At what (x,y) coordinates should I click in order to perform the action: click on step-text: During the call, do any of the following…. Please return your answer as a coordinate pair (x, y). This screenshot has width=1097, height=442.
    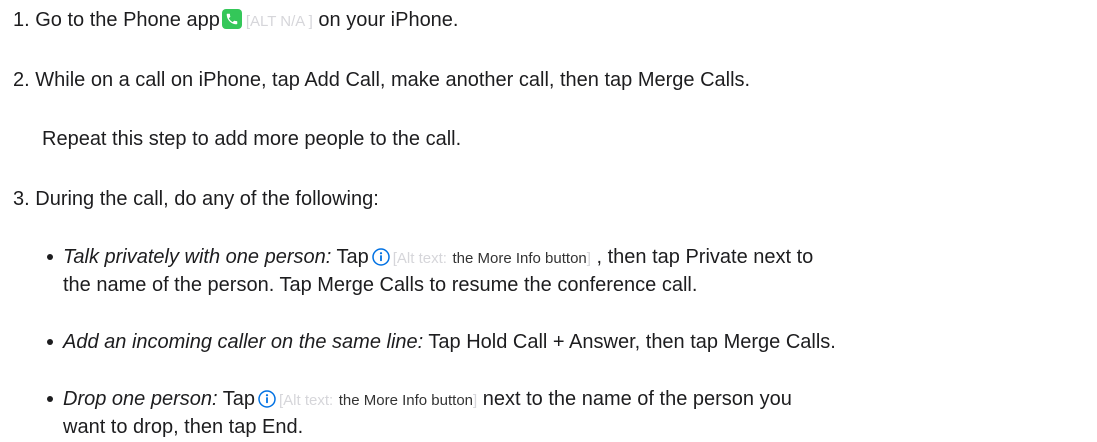
    Looking at the image, I should click on (207, 199).